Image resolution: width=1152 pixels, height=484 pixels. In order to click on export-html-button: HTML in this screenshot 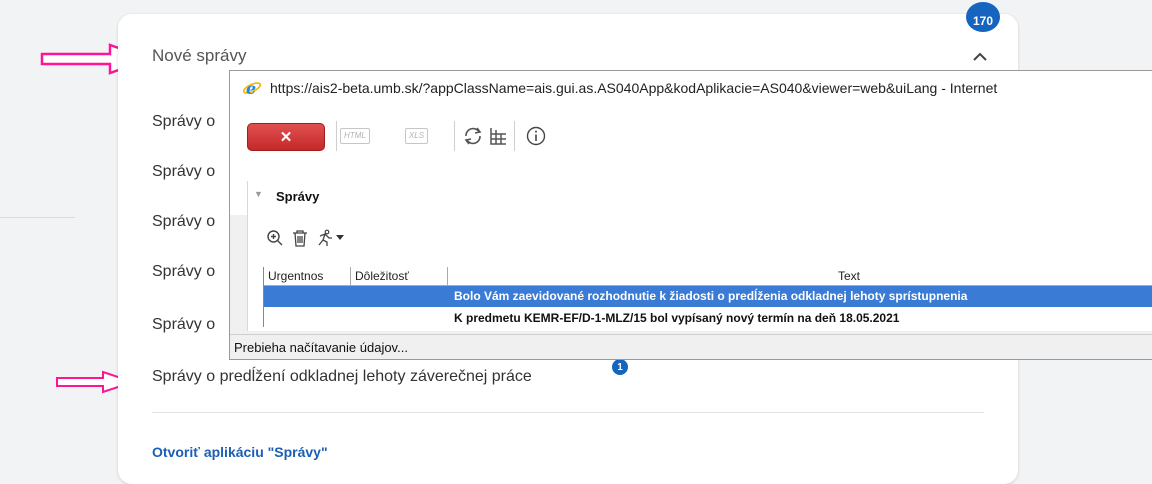, I will do `click(355, 136)`.